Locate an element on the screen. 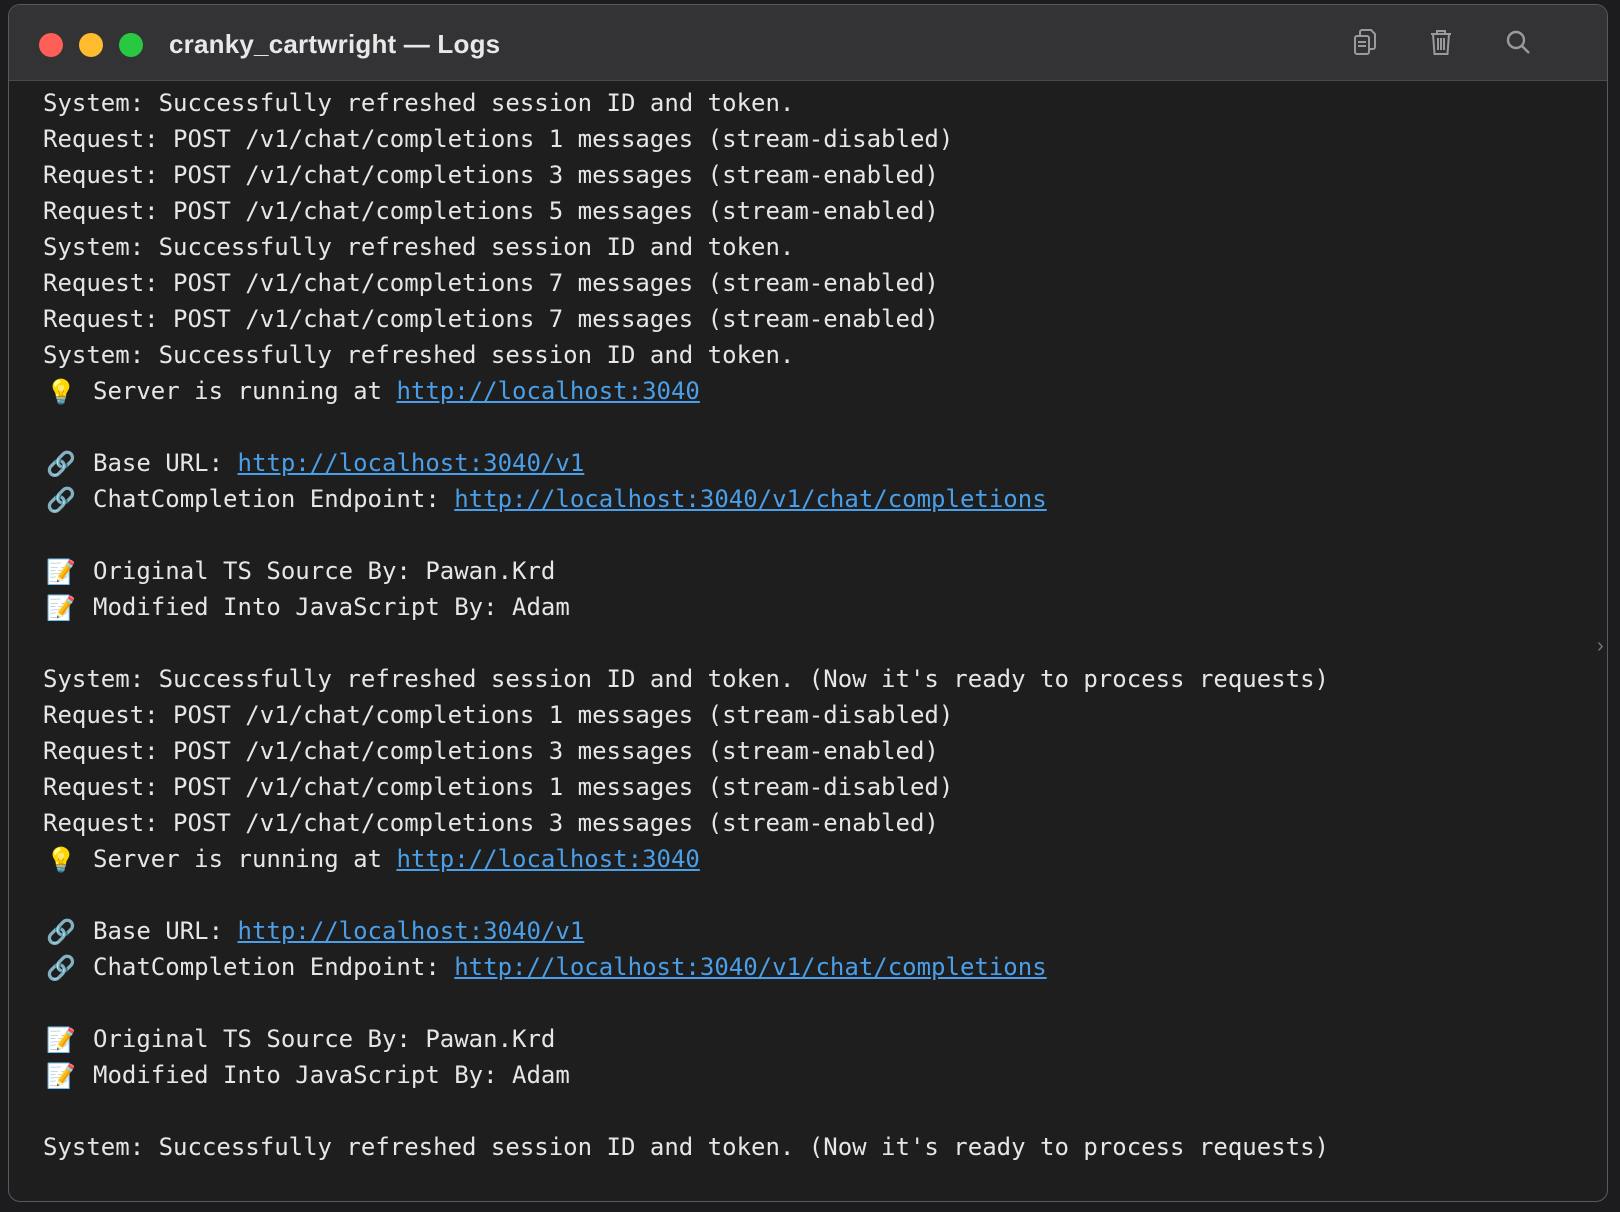 The height and width of the screenshot is (1212, 1620). maximize-window-button is located at coordinates (131, 45).